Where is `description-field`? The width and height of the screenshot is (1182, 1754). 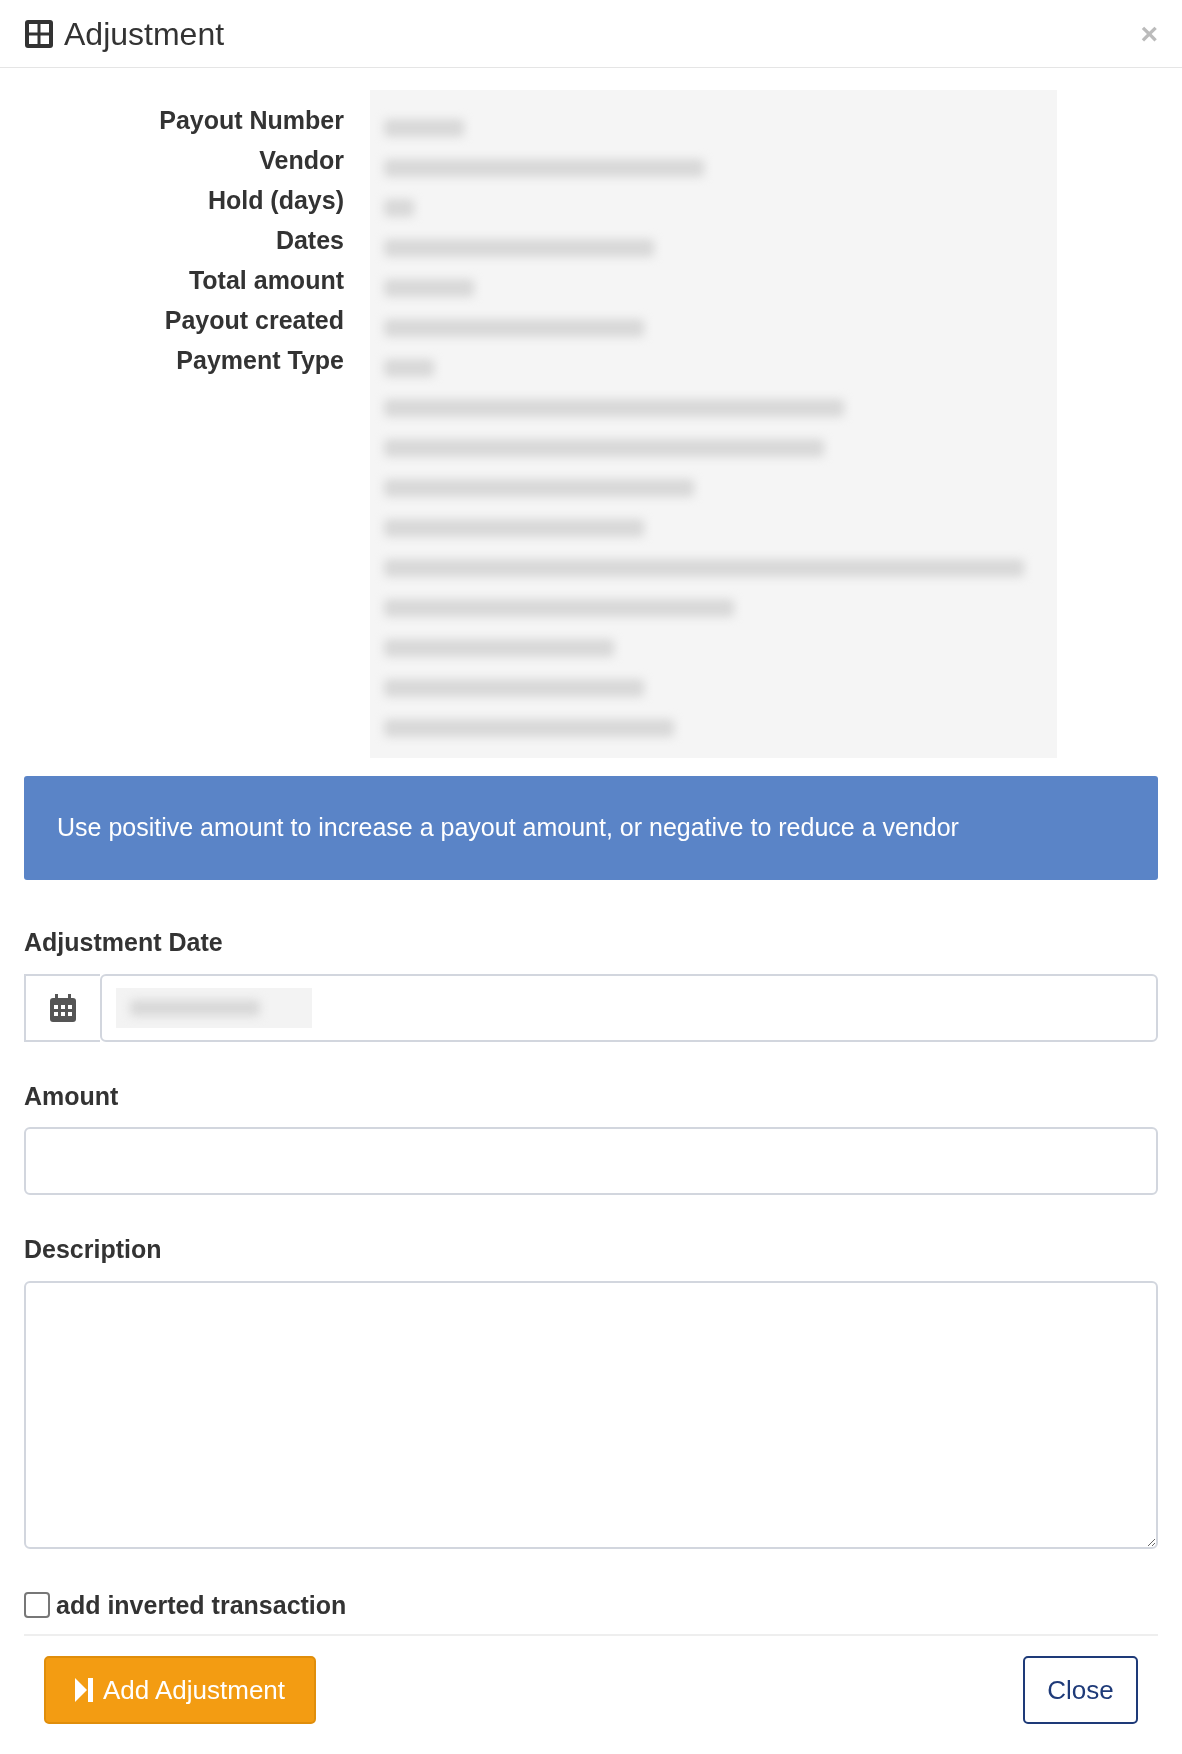
description-field is located at coordinates (591, 1414).